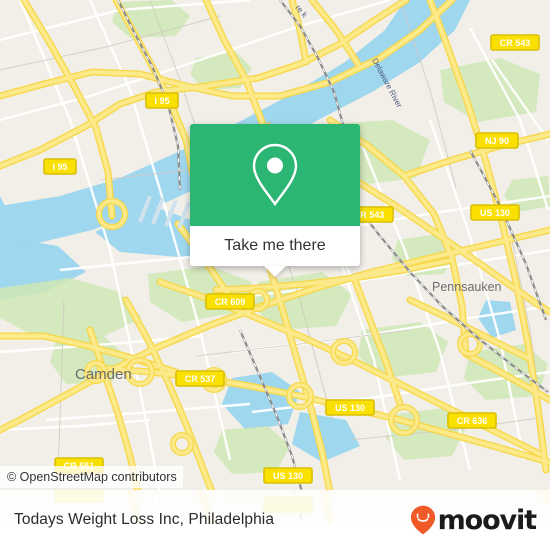 Image resolution: width=550 pixels, height=550 pixels. What do you see at coordinates (103, 374) in the screenshot?
I see `place-label: Camden` at bounding box center [103, 374].